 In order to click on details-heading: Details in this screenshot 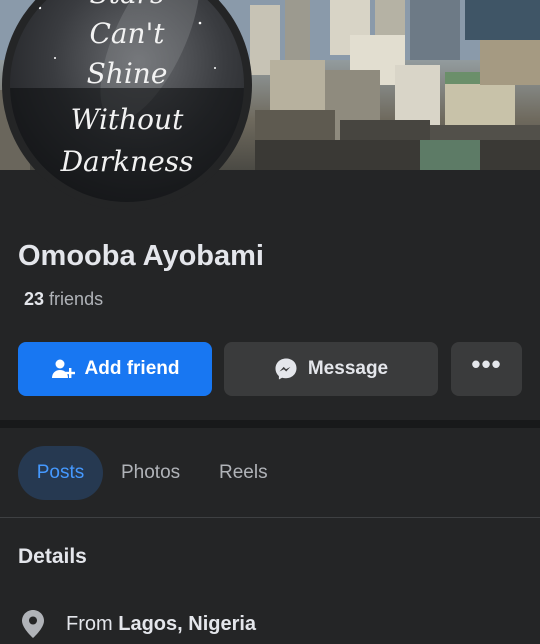, I will do `click(52, 556)`.